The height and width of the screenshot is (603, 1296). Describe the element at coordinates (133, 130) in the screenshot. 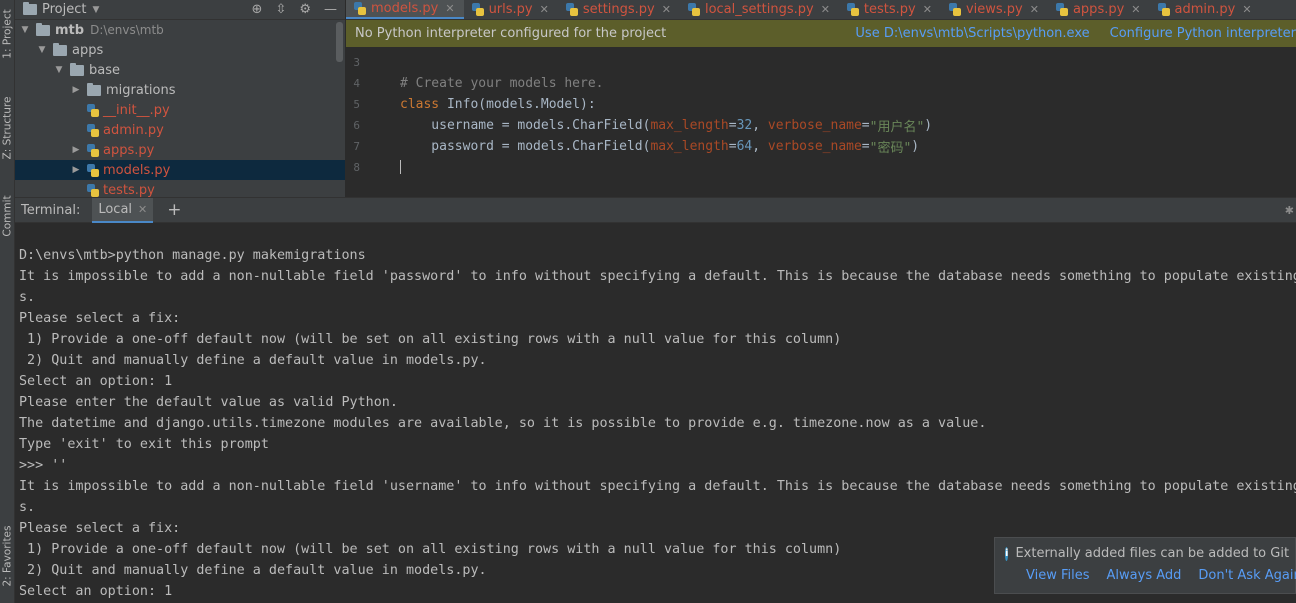

I see `tree-item-label: admin.py` at that location.